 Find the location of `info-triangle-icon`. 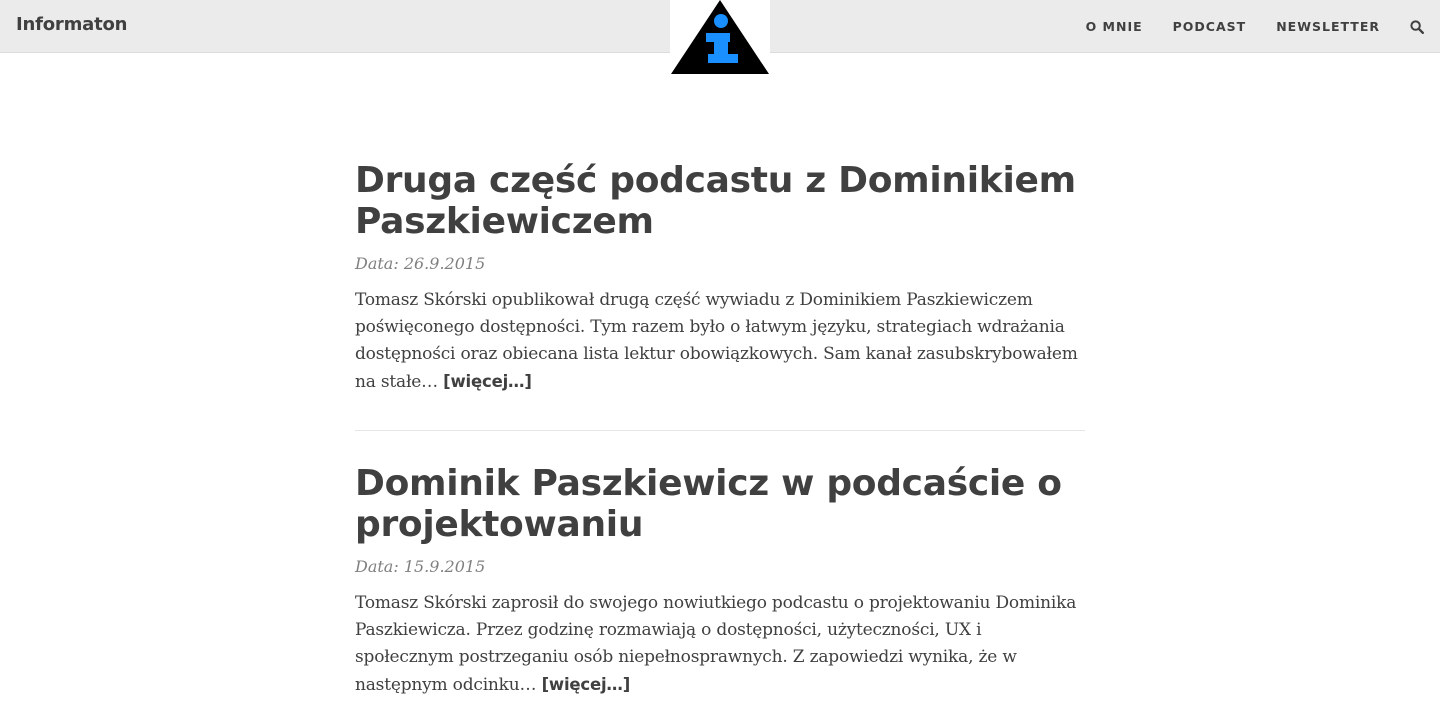

info-triangle-icon is located at coordinates (720, 37).